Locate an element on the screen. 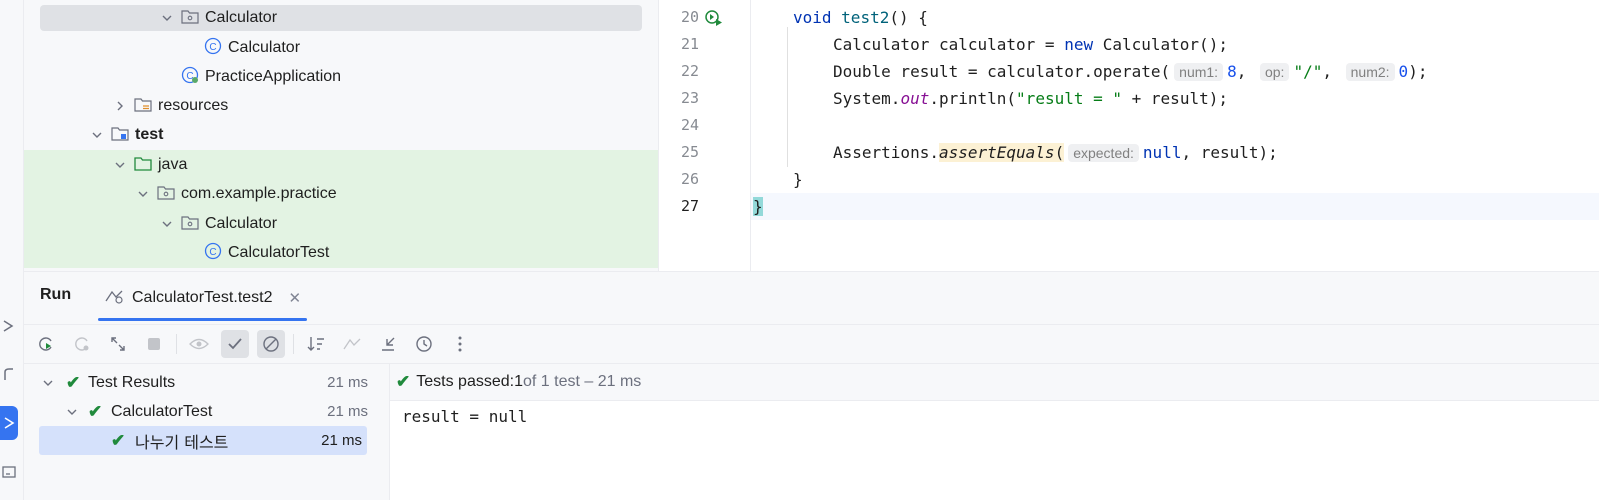 The image size is (1599, 500). show-ignored-icon is located at coordinates (199, 344).